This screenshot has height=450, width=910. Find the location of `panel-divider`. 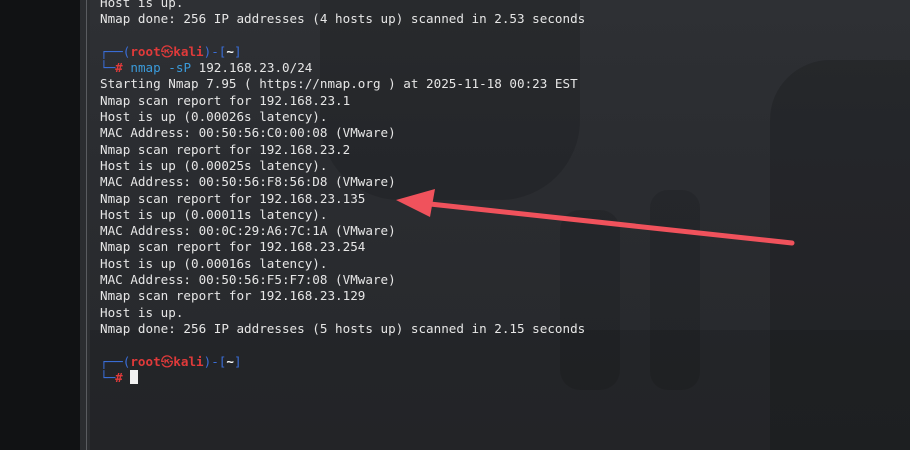

panel-divider is located at coordinates (86, 225).